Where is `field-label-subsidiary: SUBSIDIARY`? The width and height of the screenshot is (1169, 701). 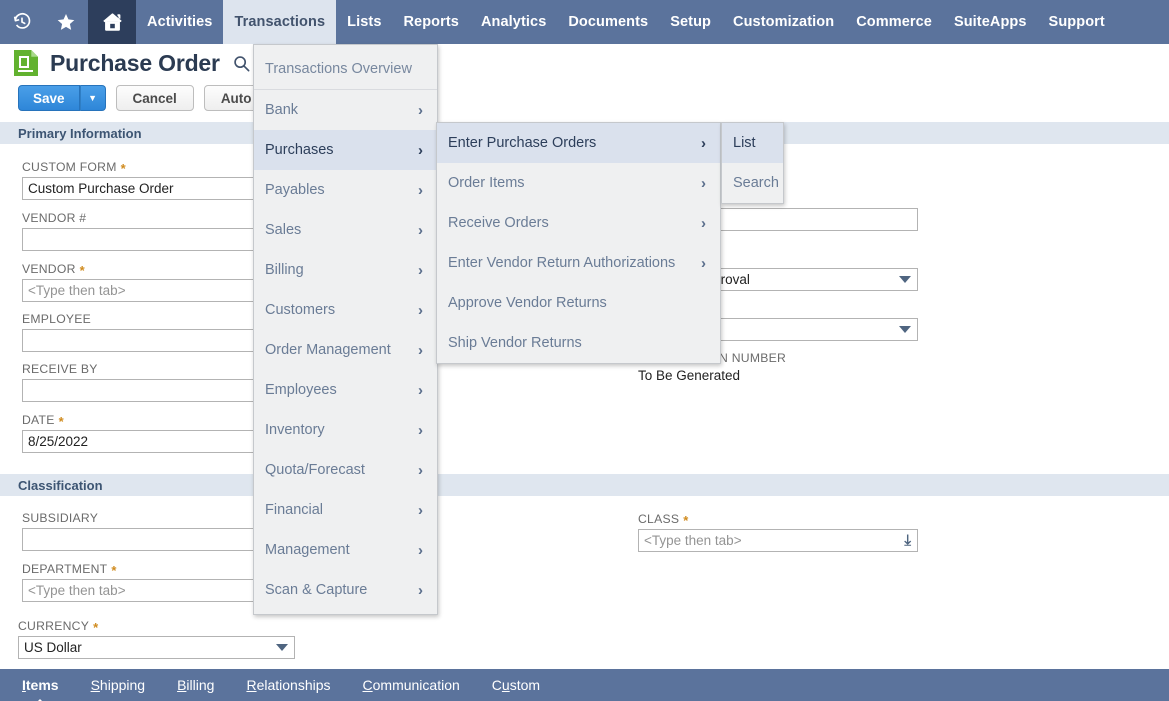 field-label-subsidiary: SUBSIDIARY is located at coordinates (60, 518).